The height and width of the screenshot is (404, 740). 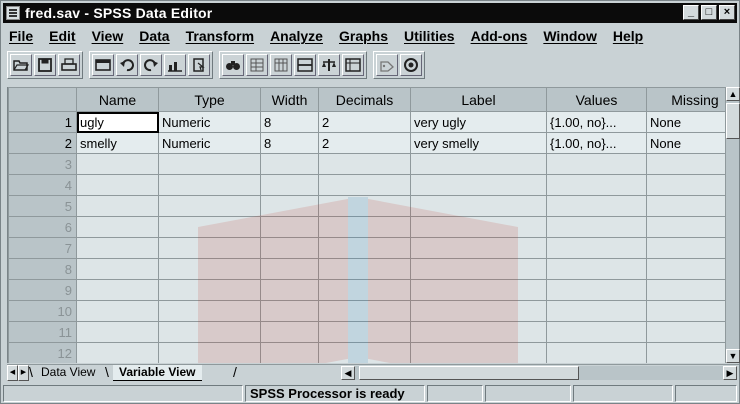 I want to click on row-number: 2, so click(x=42, y=143).